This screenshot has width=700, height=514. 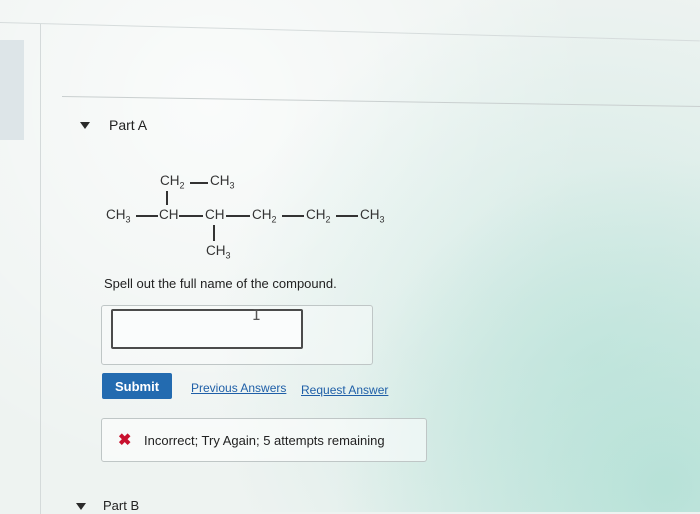 What do you see at coordinates (128, 125) in the screenshot?
I see `part-a-title: Part A` at bounding box center [128, 125].